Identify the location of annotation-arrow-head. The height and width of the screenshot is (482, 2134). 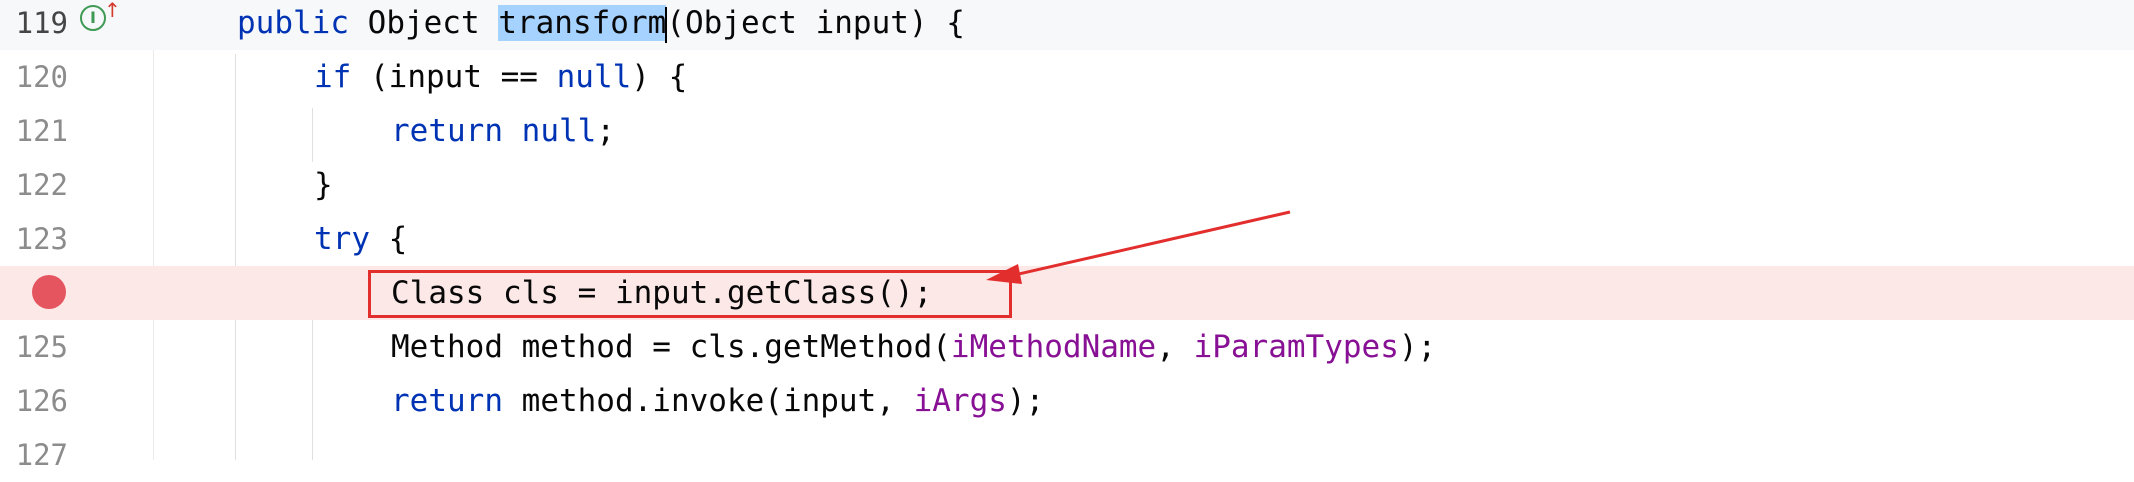
(1004, 274).